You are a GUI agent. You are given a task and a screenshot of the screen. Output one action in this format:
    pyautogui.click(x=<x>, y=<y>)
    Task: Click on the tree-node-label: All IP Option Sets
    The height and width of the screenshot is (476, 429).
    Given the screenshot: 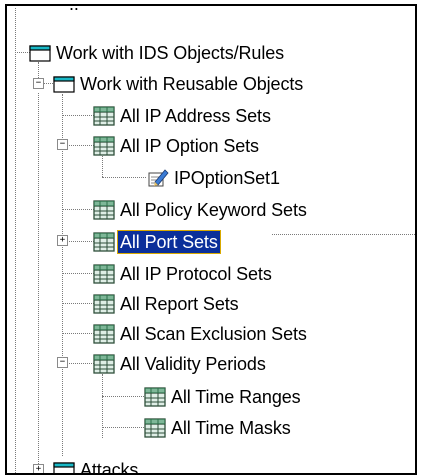 What is the action you would take?
    pyautogui.click(x=189, y=146)
    